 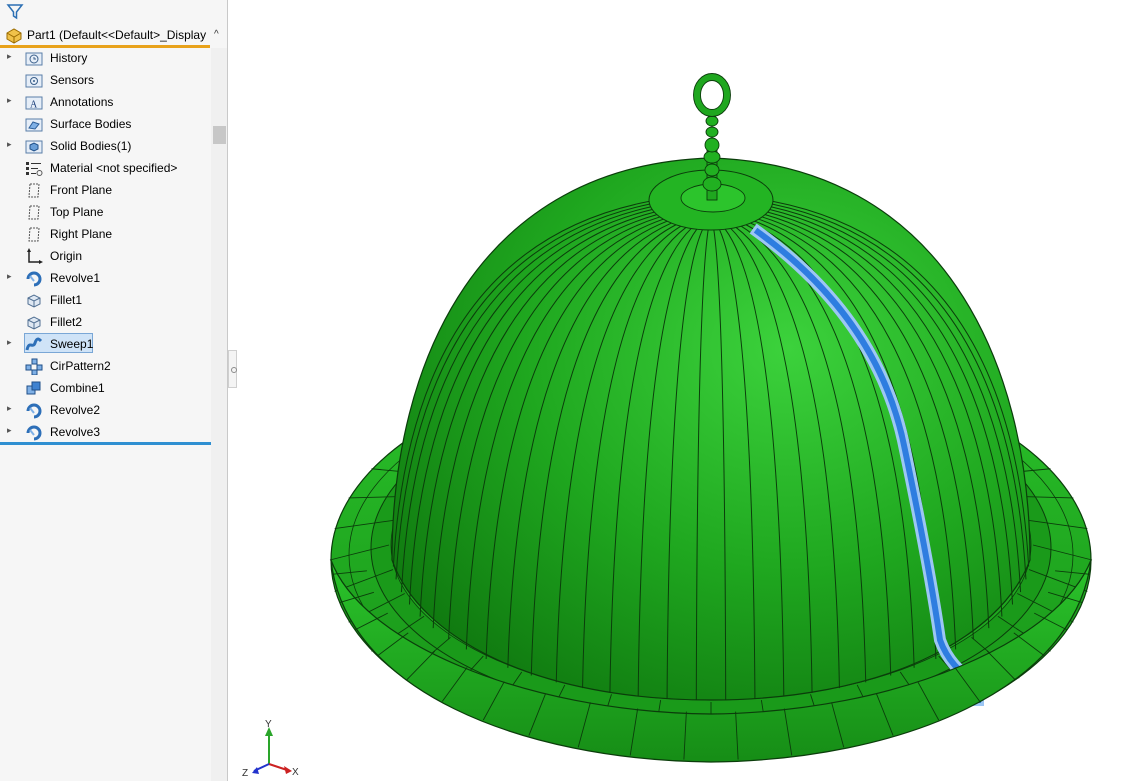 What do you see at coordinates (105, 410) in the screenshot?
I see `tree-item-revolve2: ▸ Revolve2` at bounding box center [105, 410].